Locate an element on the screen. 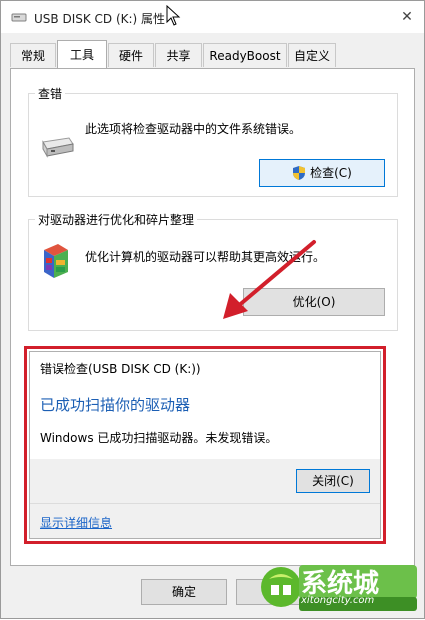 The height and width of the screenshot is (620, 425). tab-label: 工具 is located at coordinates (81, 55).